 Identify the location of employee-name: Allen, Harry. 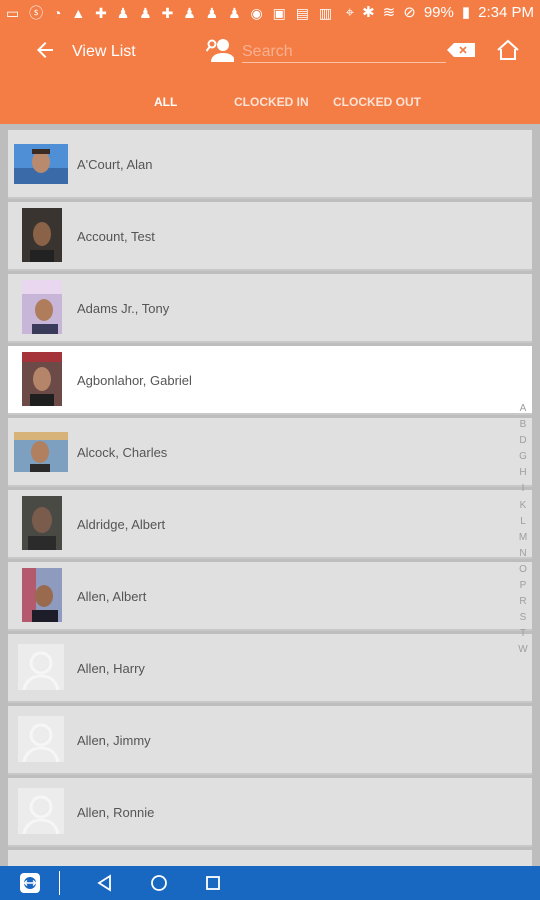
(111, 668).